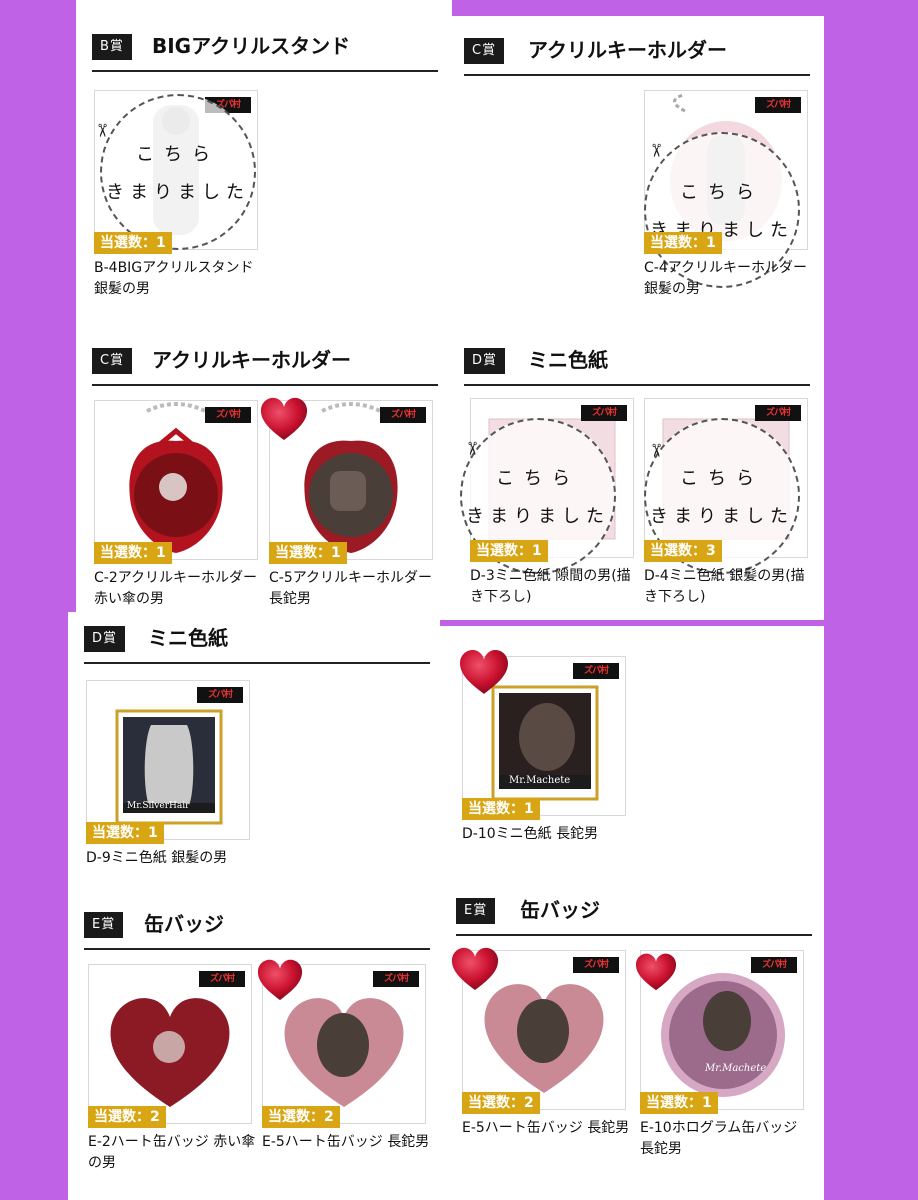  Describe the element at coordinates (178, 172) in the screenshot. I see `closed-stamp: こちら きまりました` at that location.